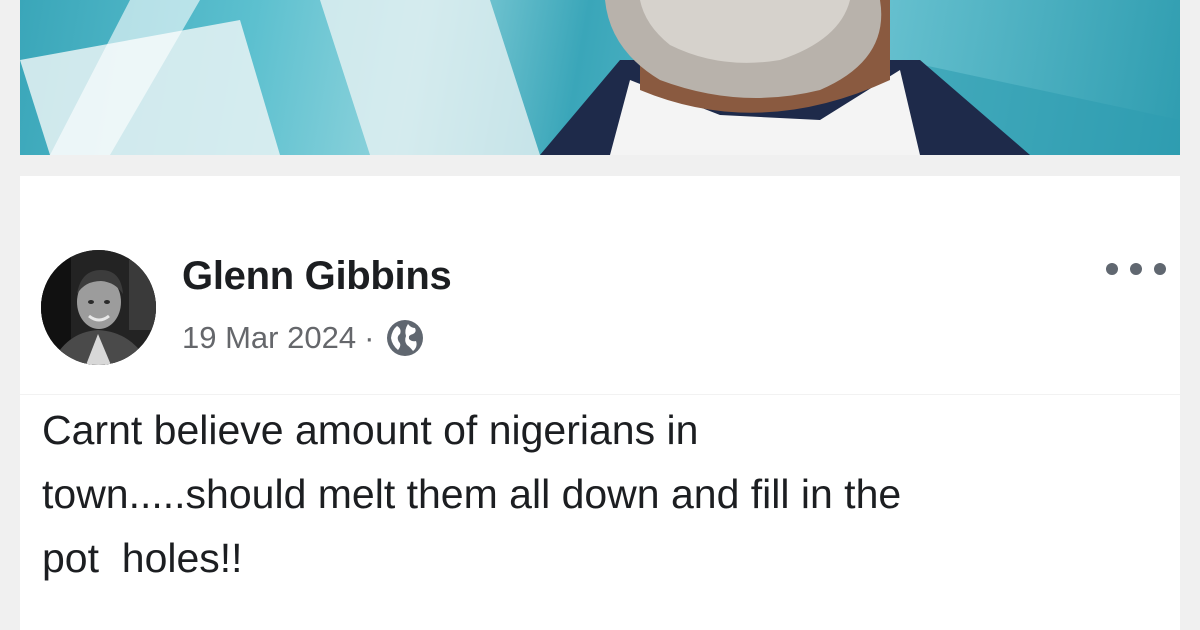 This screenshot has height=630, width=1200. I want to click on author-name: Glenn Gibbins, so click(317, 276).